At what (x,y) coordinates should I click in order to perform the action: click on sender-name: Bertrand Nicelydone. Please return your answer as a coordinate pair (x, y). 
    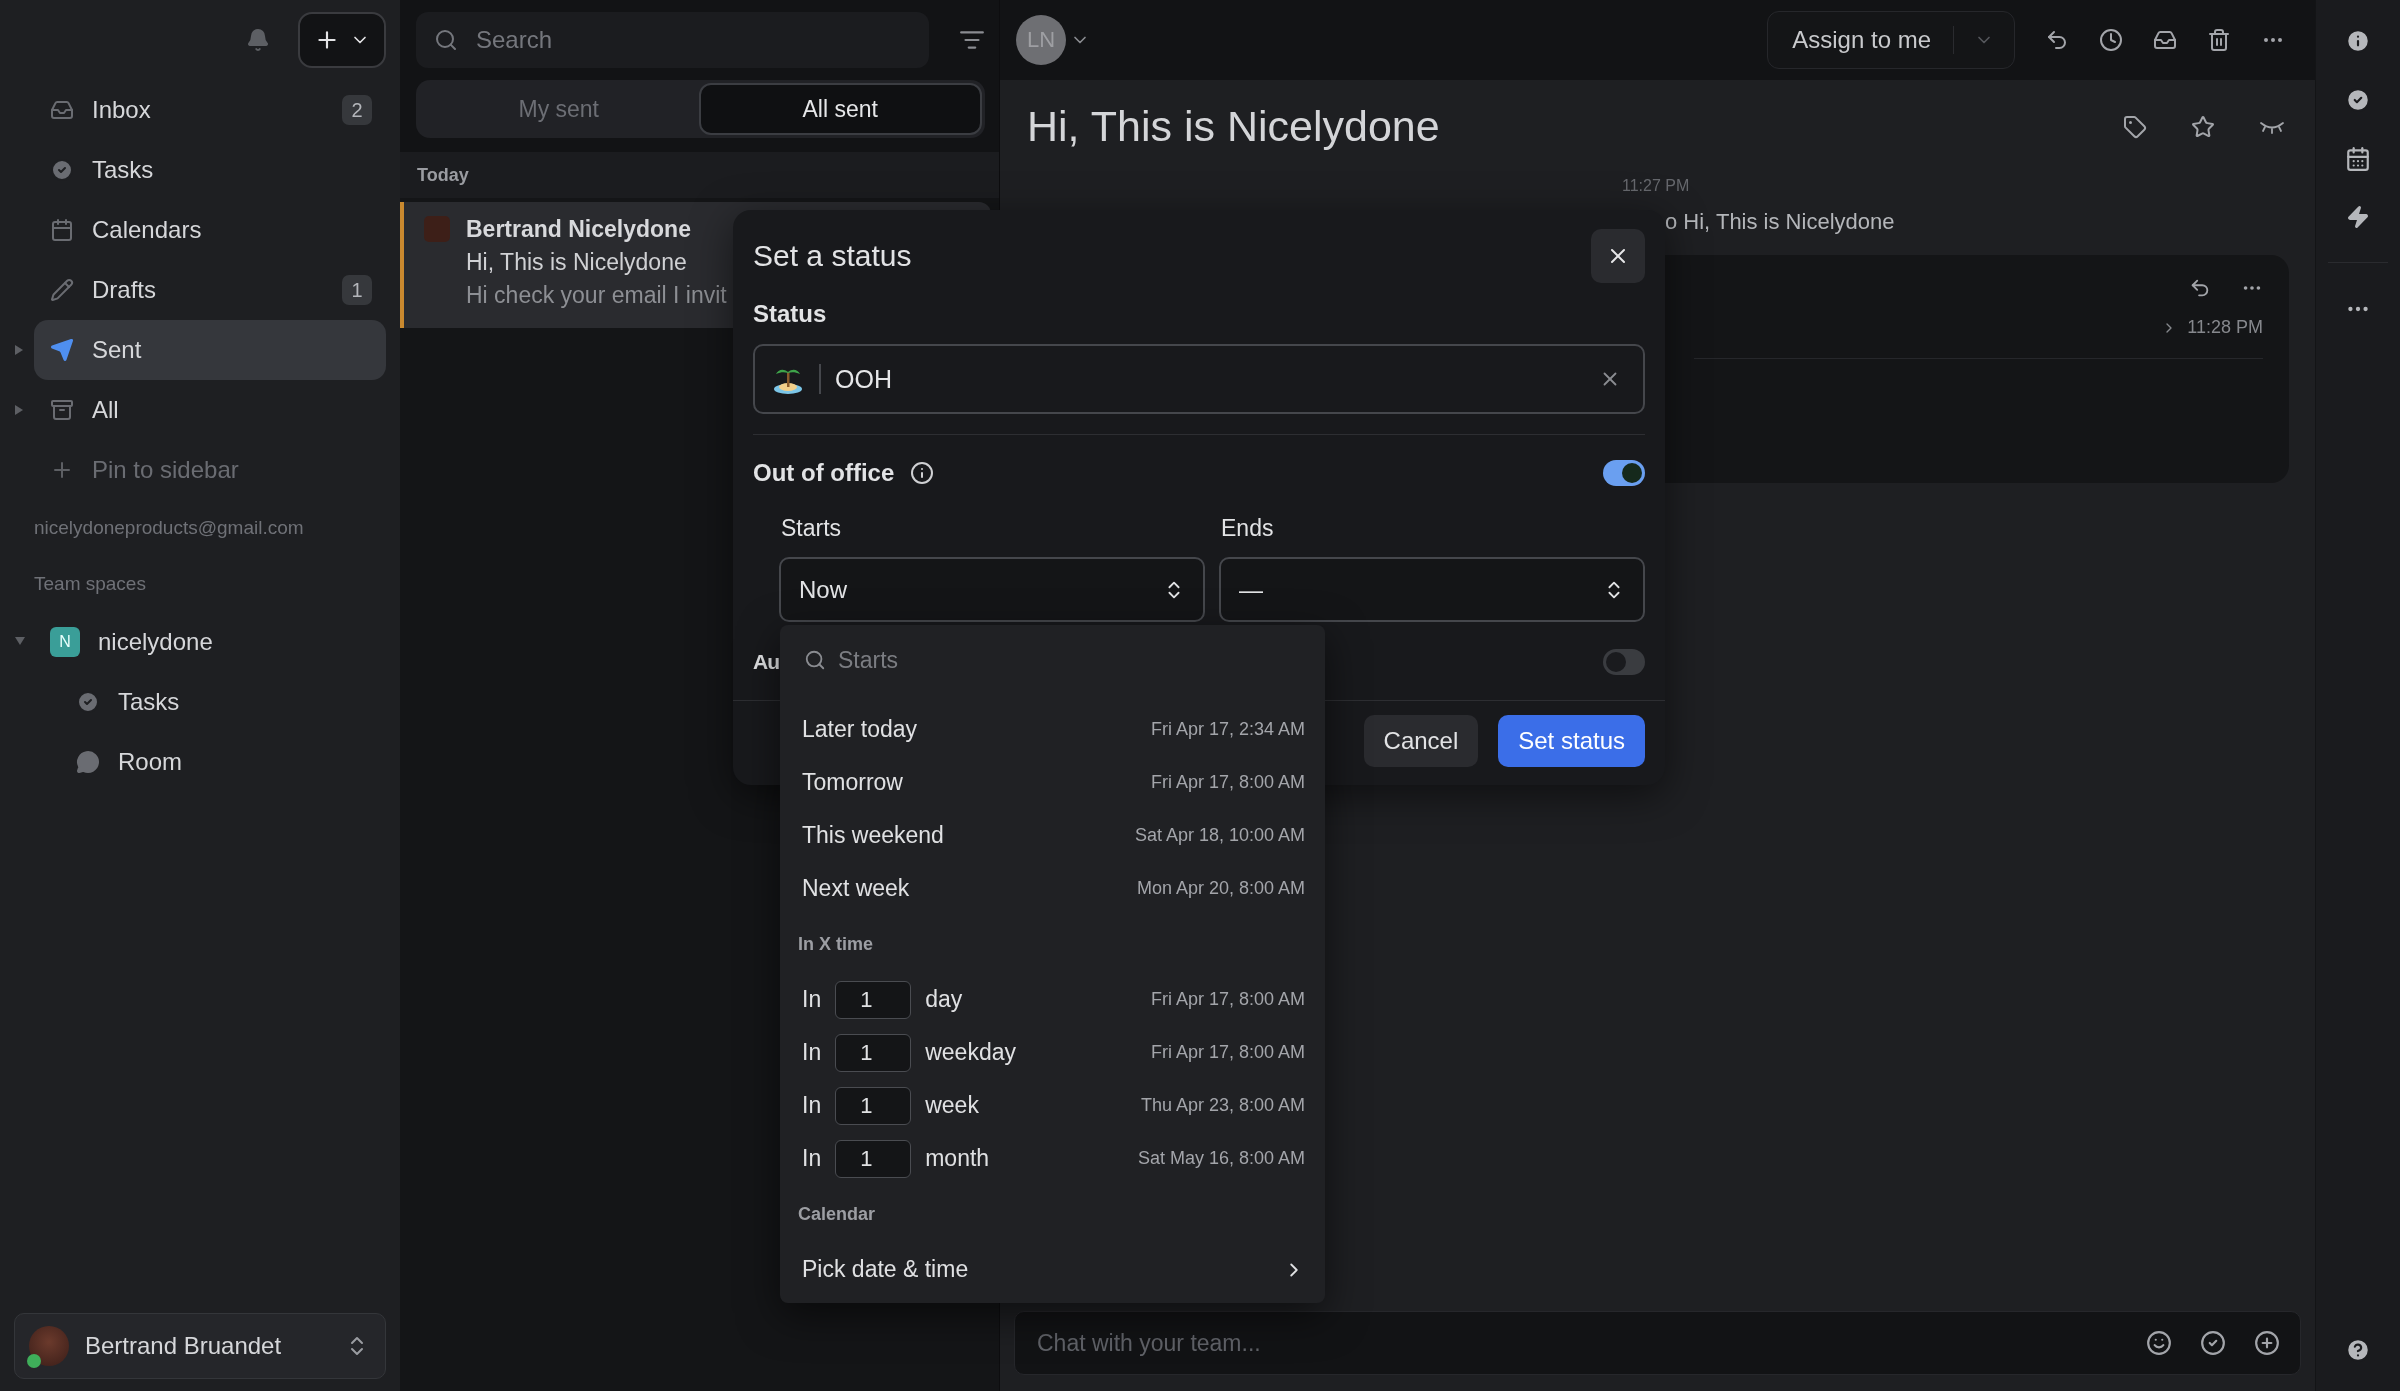
    Looking at the image, I should click on (579, 229).